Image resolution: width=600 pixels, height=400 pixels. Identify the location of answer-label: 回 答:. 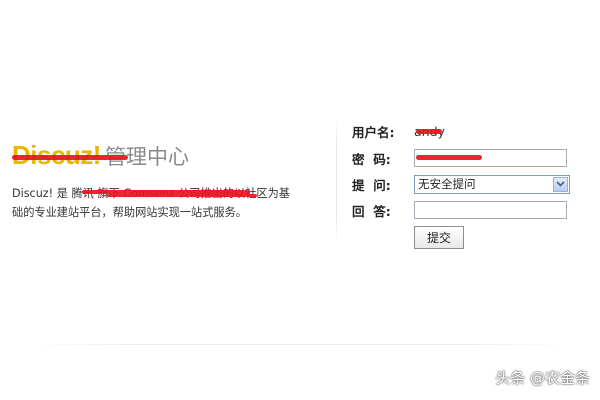
(371, 211).